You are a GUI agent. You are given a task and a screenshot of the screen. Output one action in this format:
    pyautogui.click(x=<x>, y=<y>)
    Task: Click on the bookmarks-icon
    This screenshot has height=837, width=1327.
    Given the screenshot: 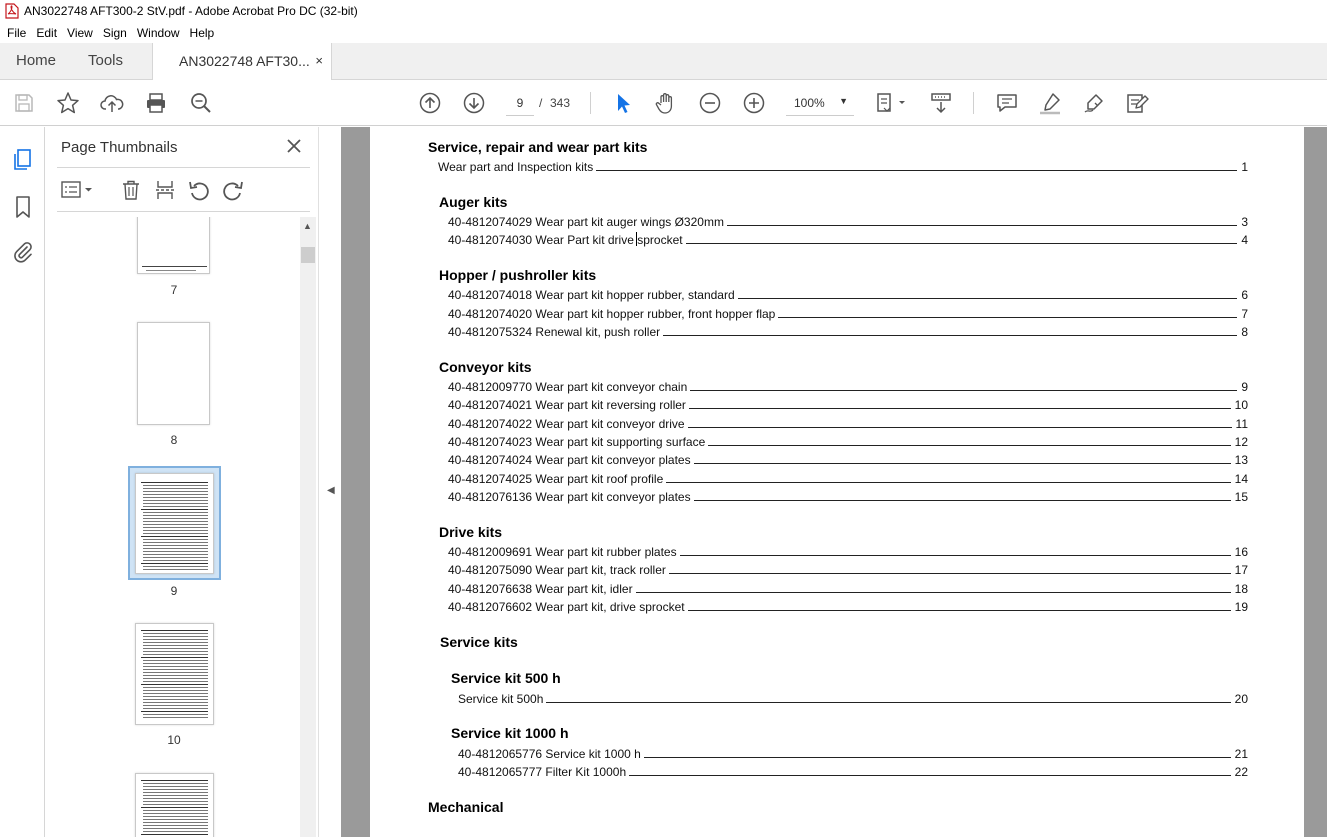 What is the action you would take?
    pyautogui.click(x=23, y=207)
    